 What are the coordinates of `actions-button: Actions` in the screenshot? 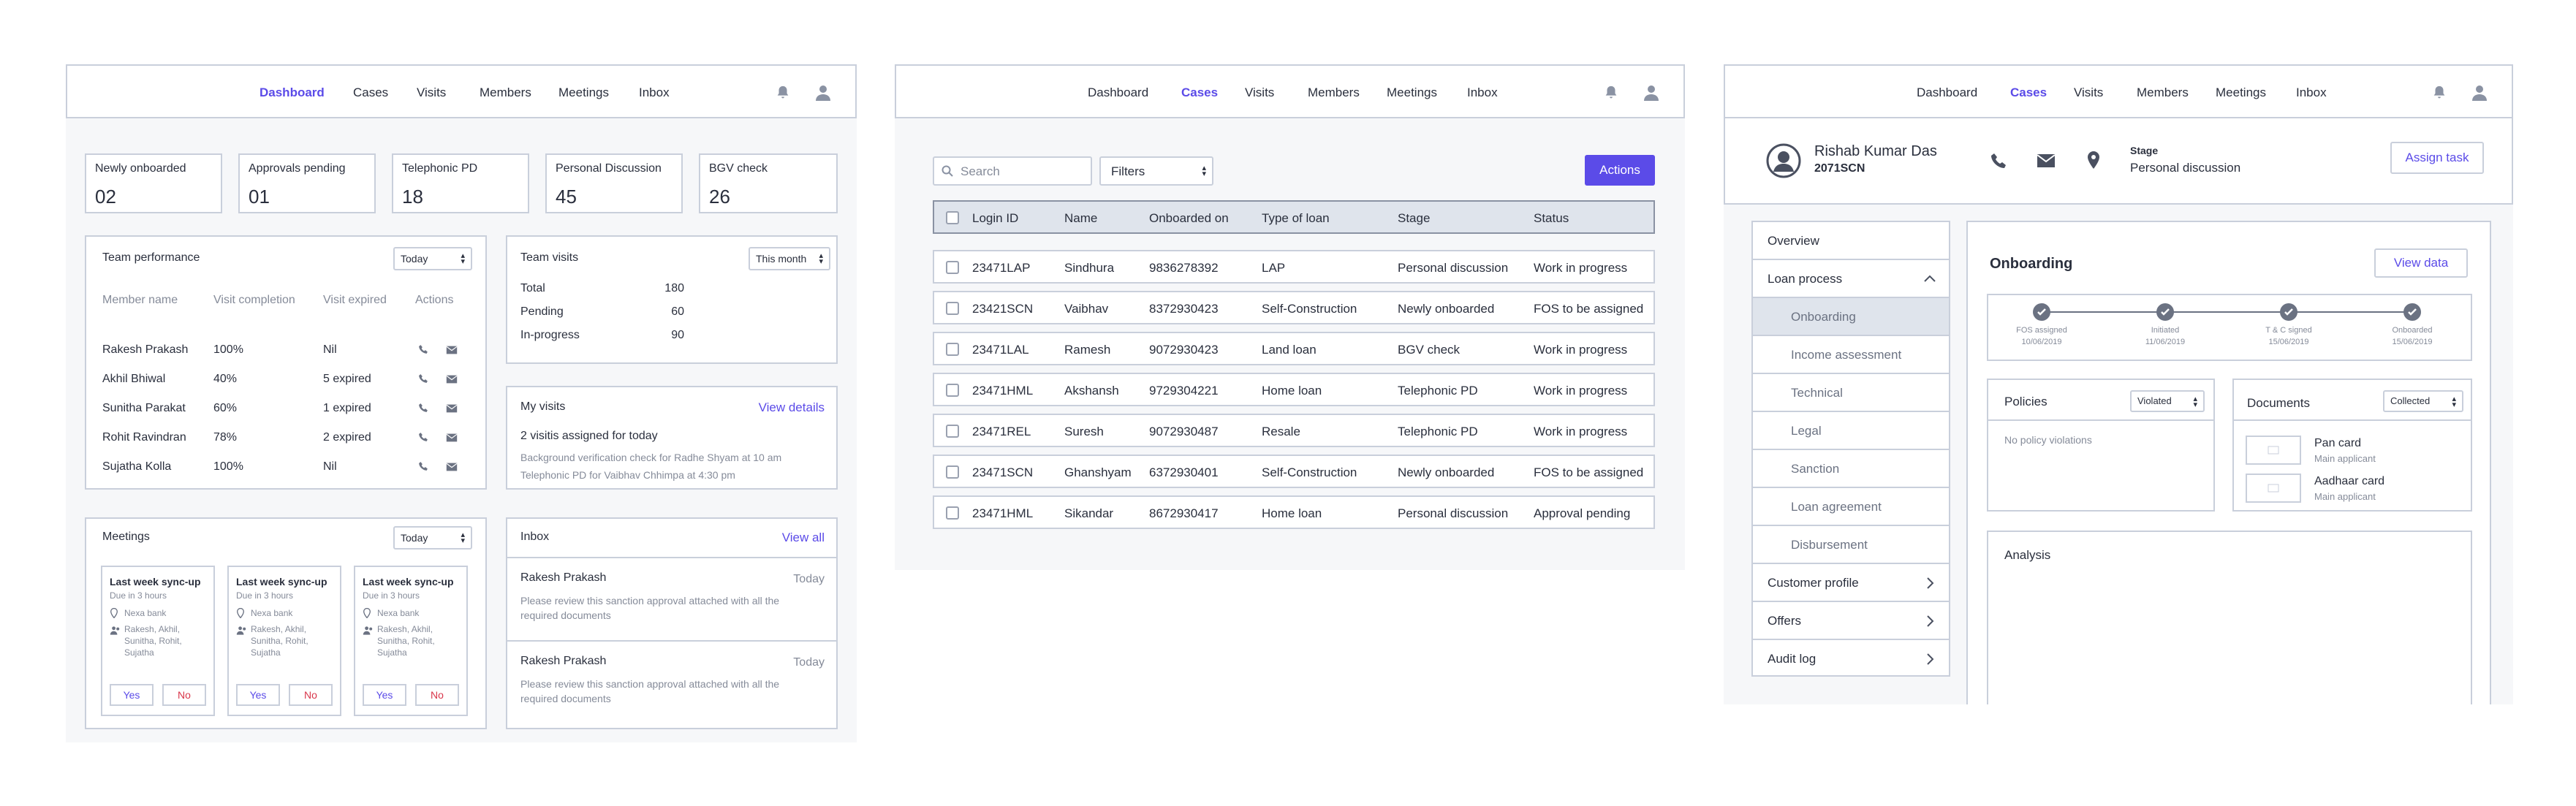 It's located at (1620, 170).